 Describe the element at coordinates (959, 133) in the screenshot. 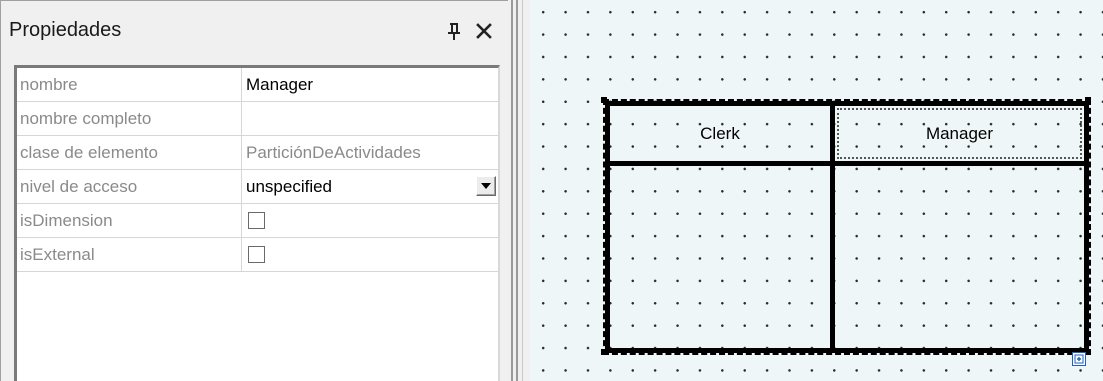

I see `partition-header-manager: Manager` at that location.